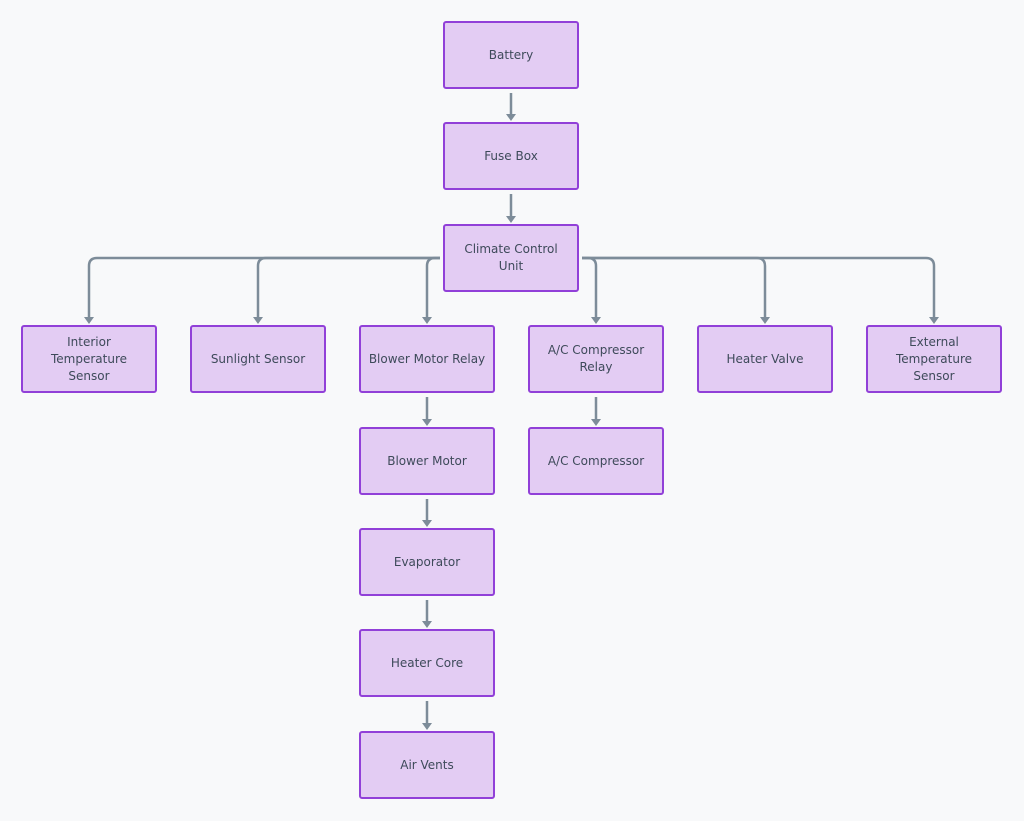 The width and height of the screenshot is (1024, 821). I want to click on node-blower-motor: Blower Motor, so click(427, 461).